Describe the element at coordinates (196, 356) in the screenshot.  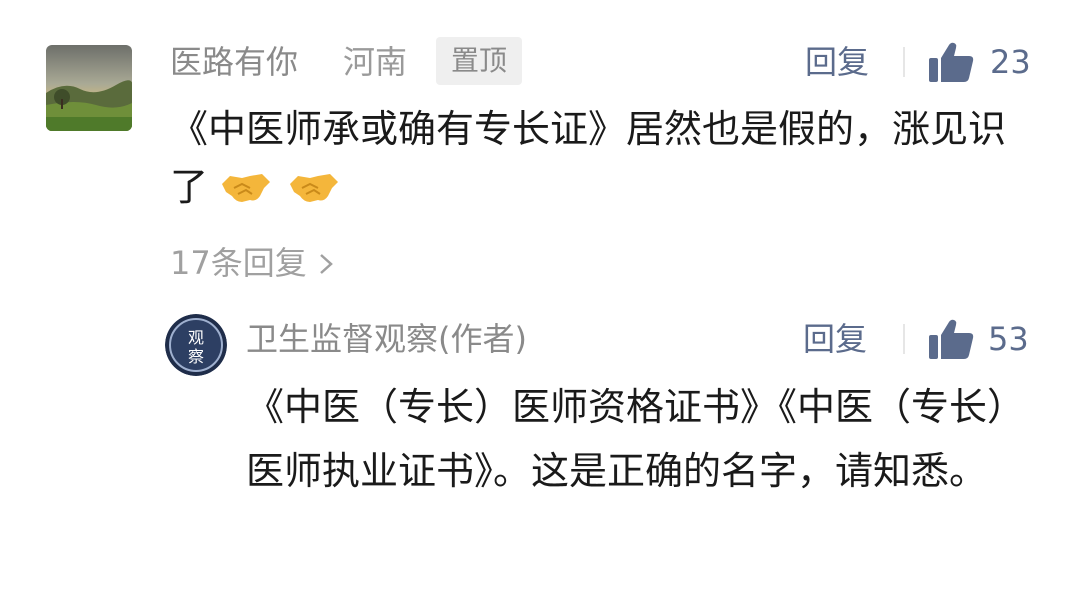
I see `avatar-logo-text: 察` at that location.